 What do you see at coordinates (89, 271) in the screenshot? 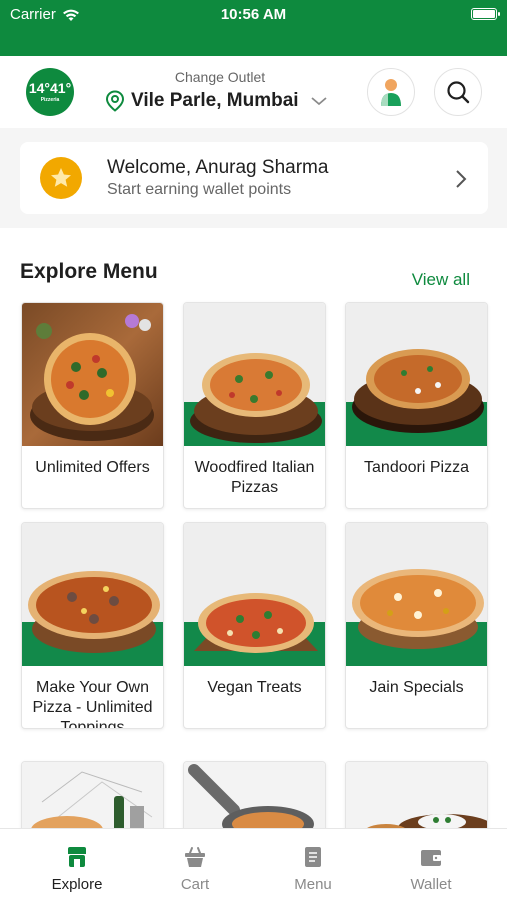
I see `section-title: Explore Menu` at bounding box center [89, 271].